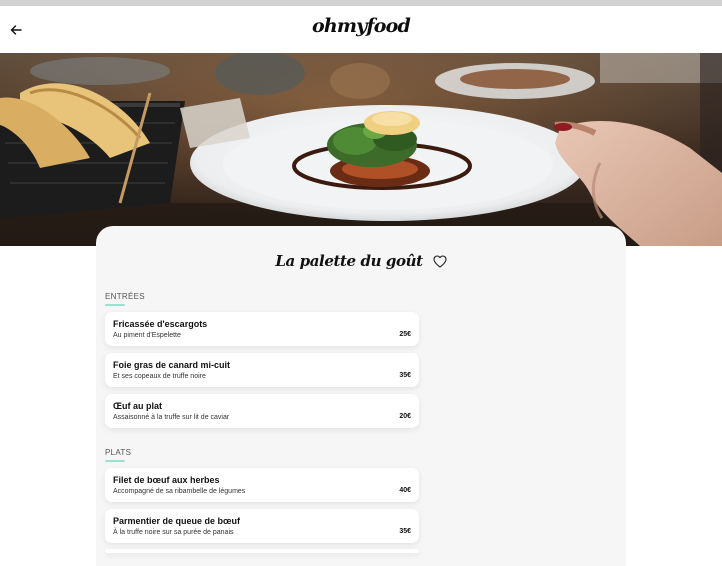  I want to click on dish-name: Œuf au plat, so click(137, 406).